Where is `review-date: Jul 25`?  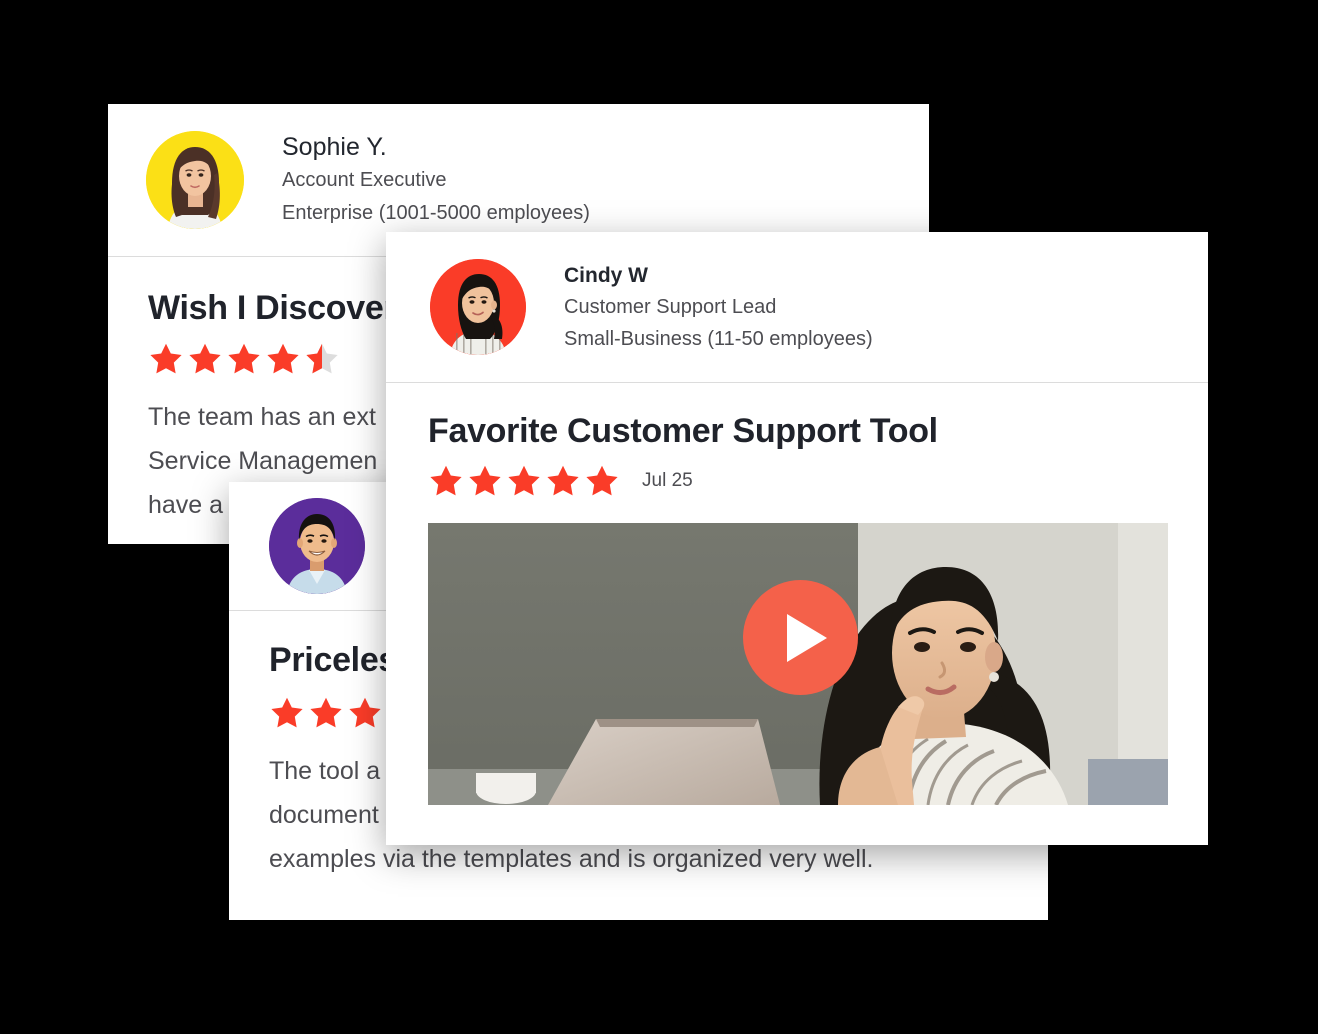
review-date: Jul 25 is located at coordinates (667, 480).